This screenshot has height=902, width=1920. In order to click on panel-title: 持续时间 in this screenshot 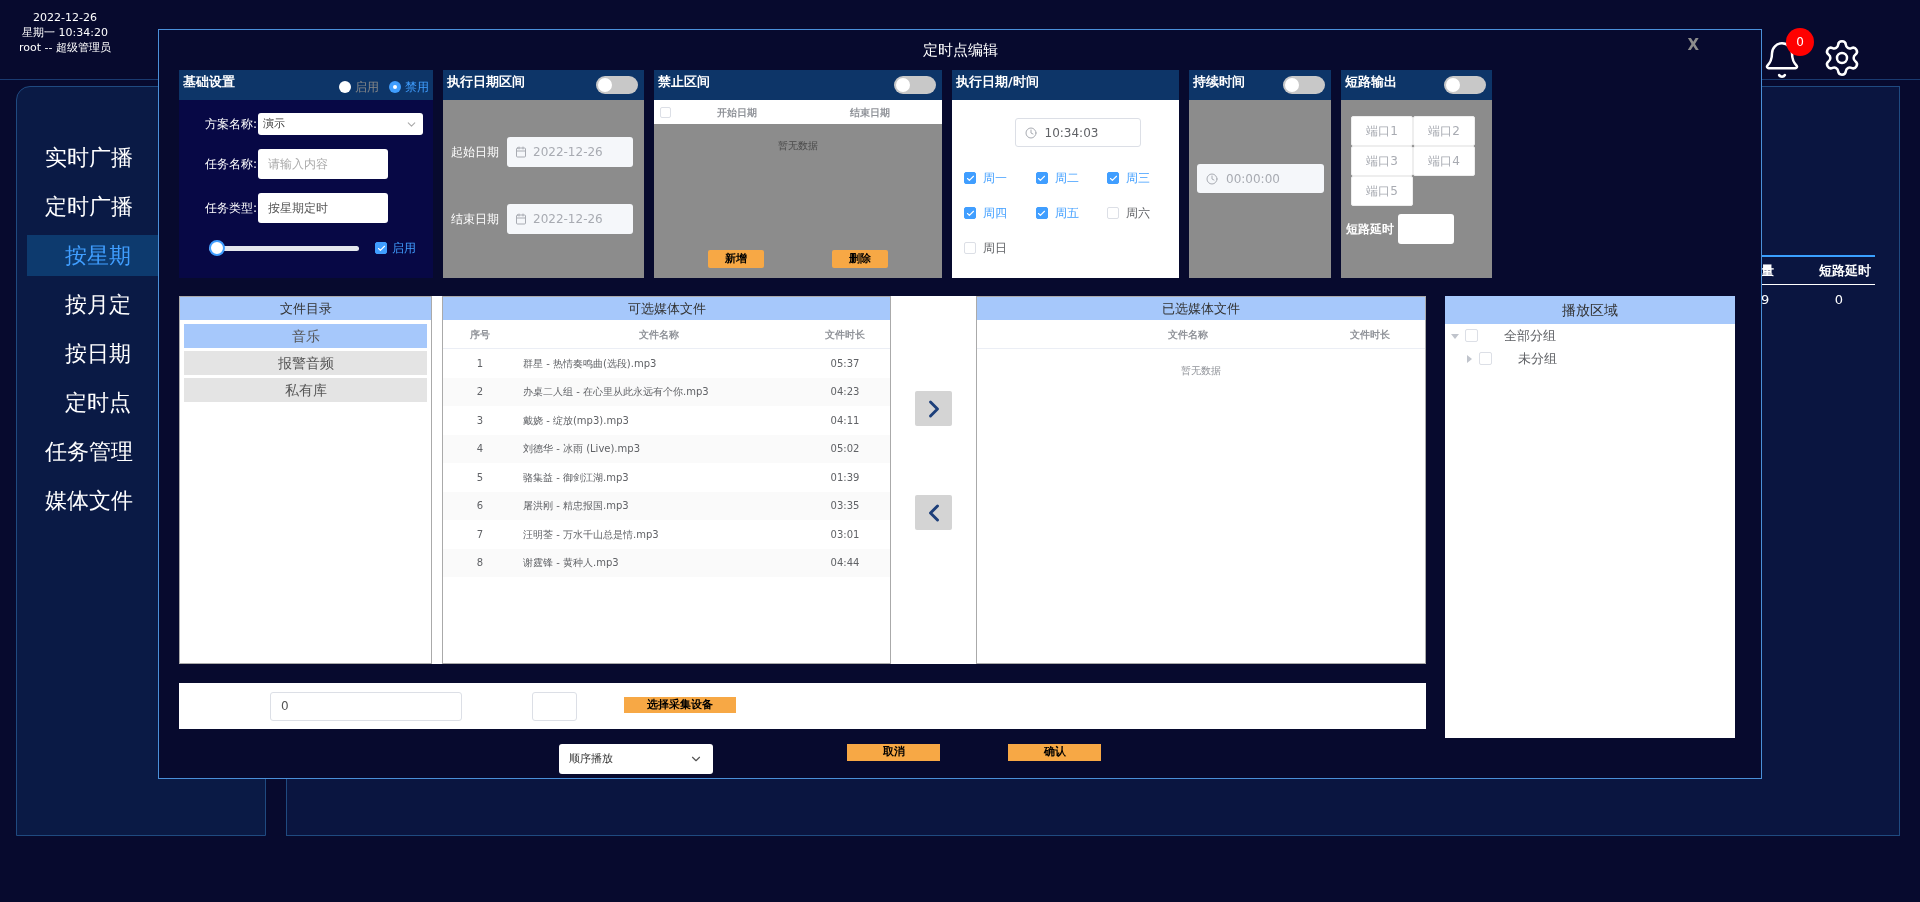, I will do `click(1219, 82)`.